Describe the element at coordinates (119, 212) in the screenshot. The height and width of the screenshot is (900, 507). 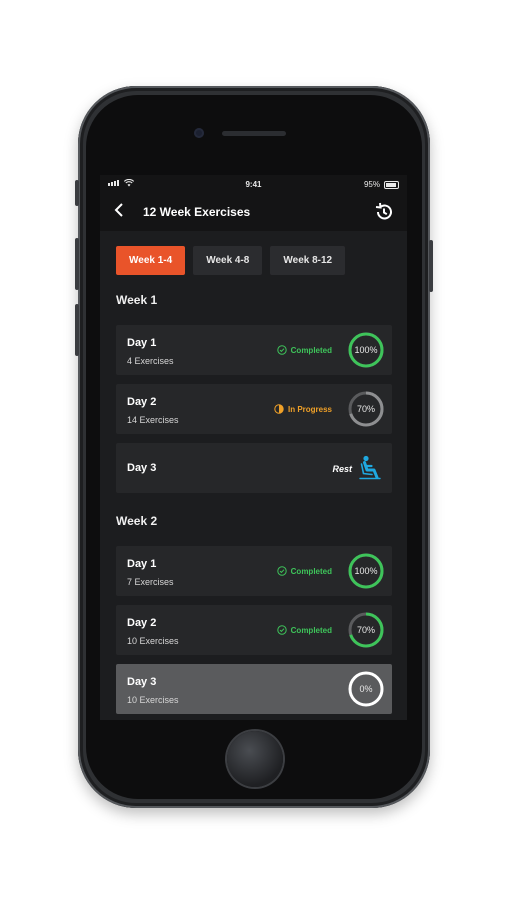
I see `chevron-left-icon` at that location.